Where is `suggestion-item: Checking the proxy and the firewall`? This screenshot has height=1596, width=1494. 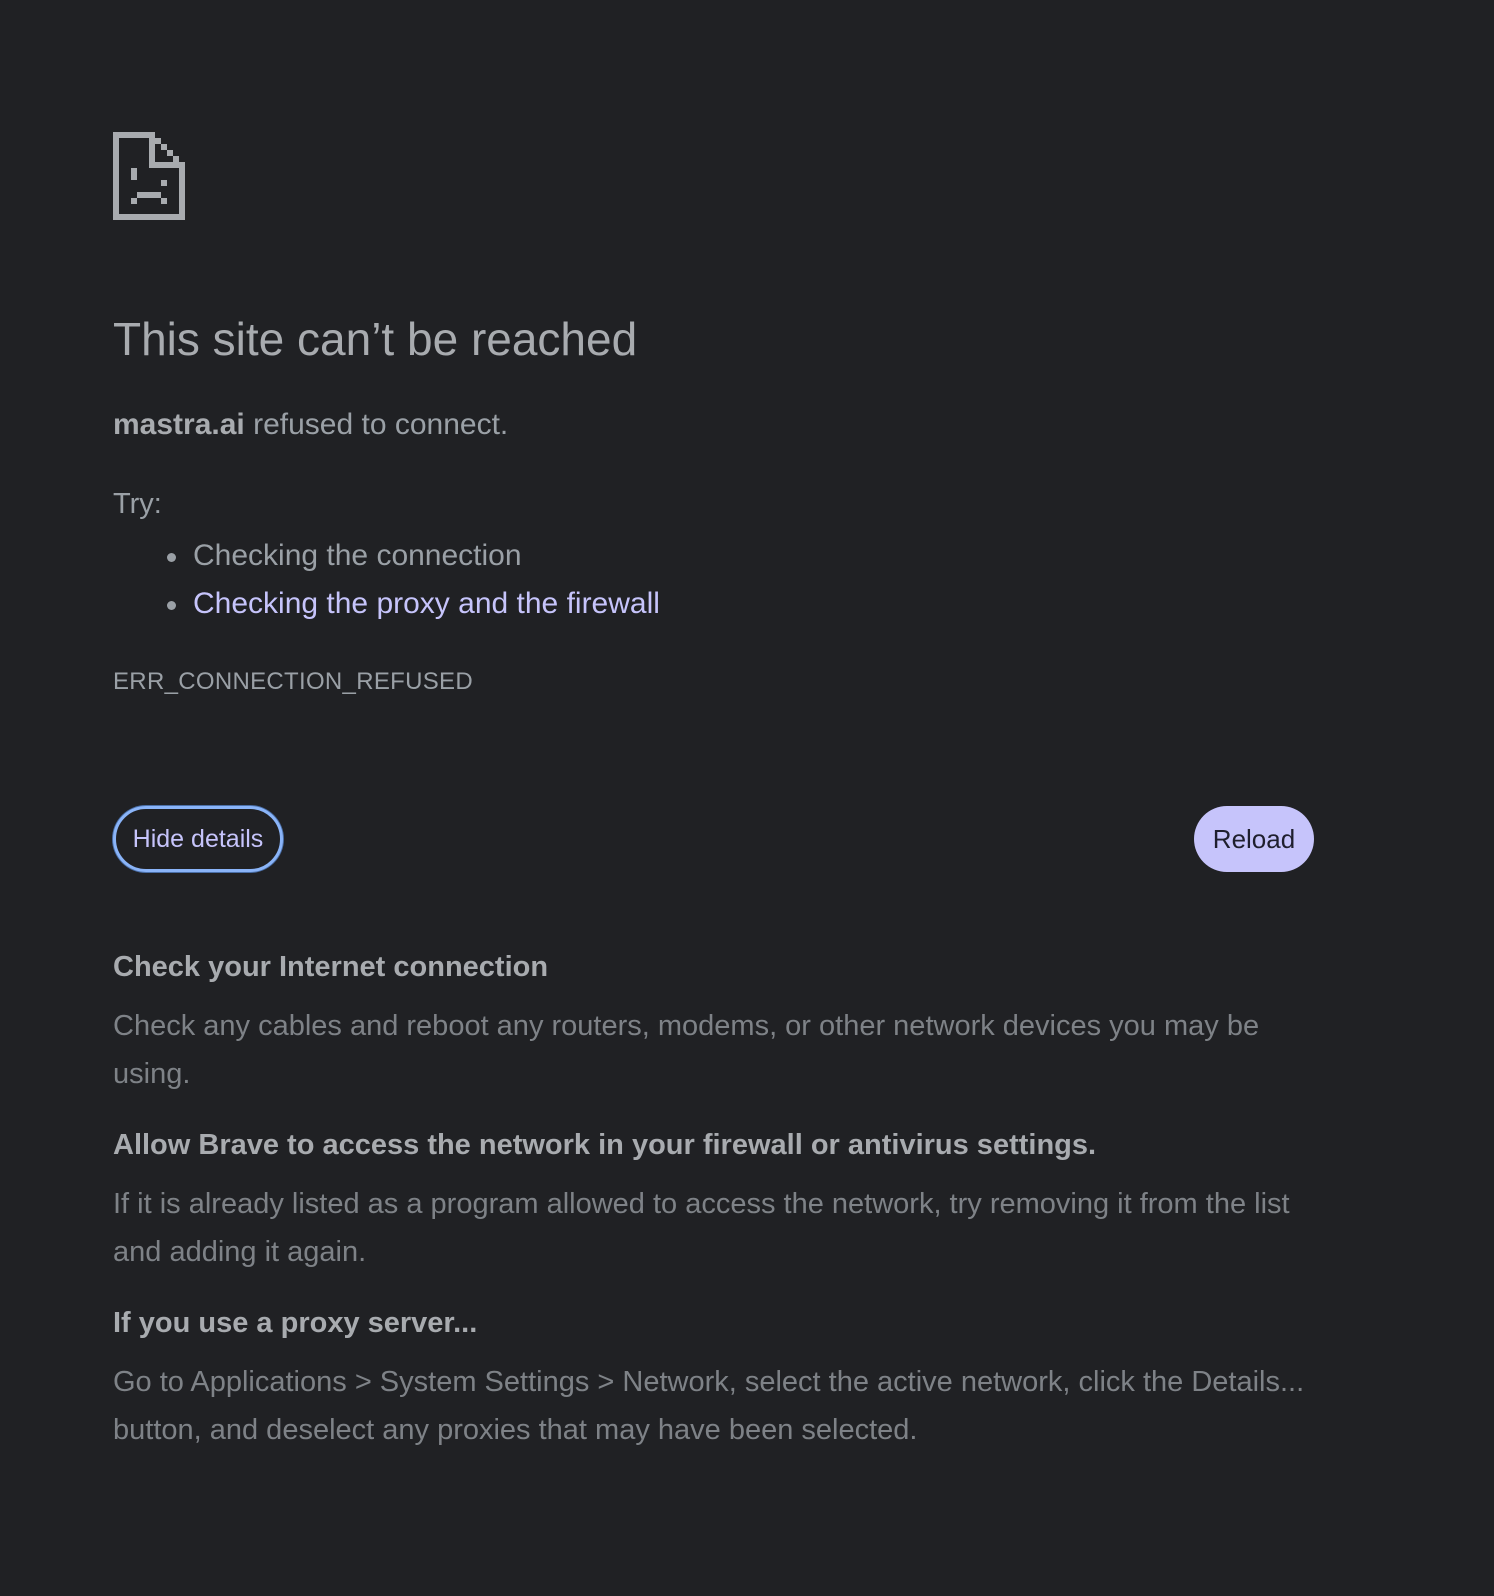
suggestion-item: Checking the proxy and the firewall is located at coordinates (386, 604).